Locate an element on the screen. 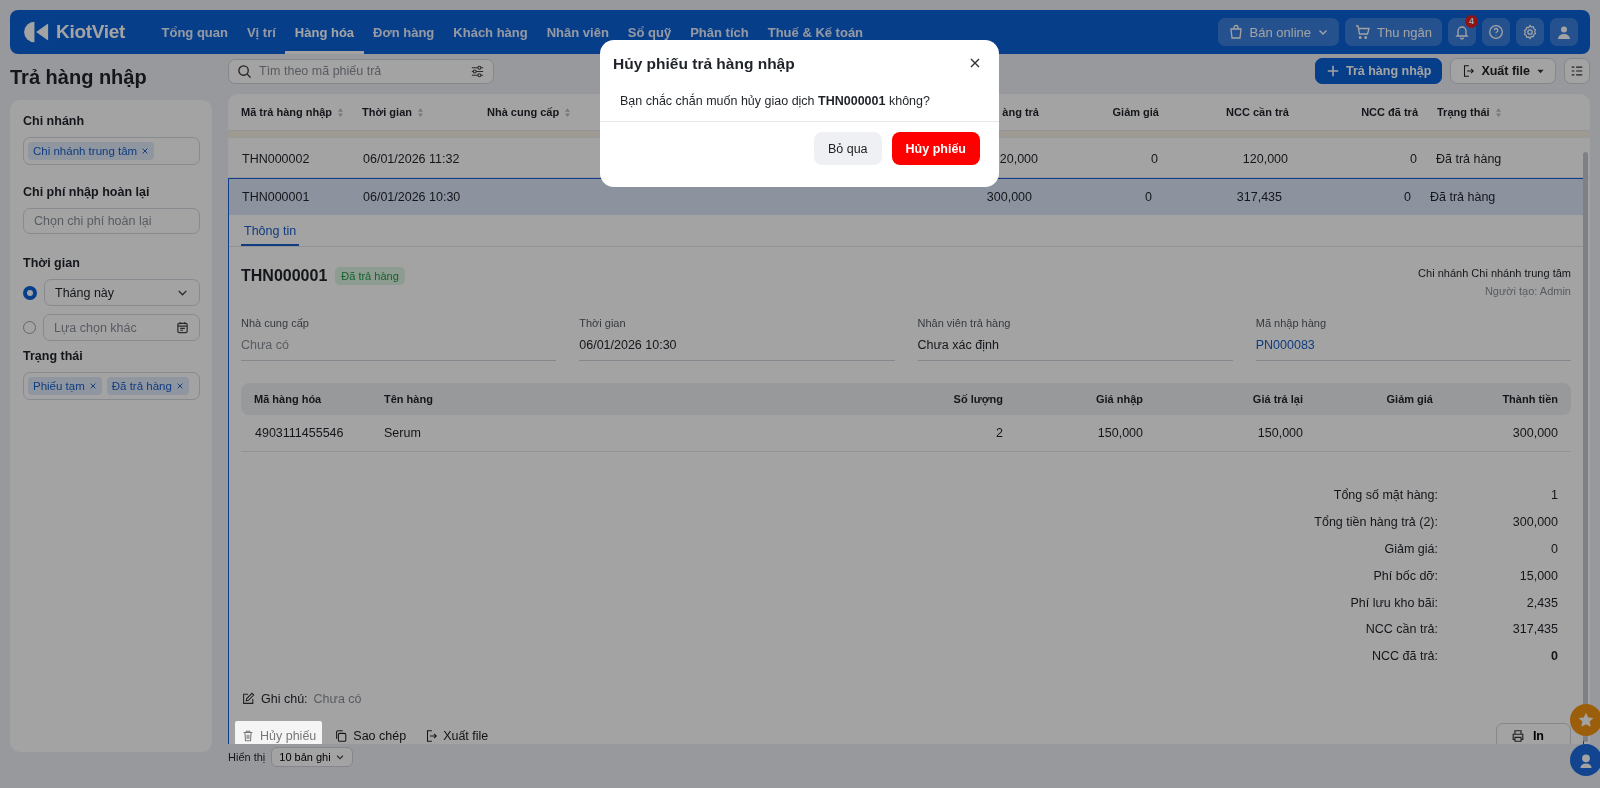  note-value: Chưa có is located at coordinates (337, 698).